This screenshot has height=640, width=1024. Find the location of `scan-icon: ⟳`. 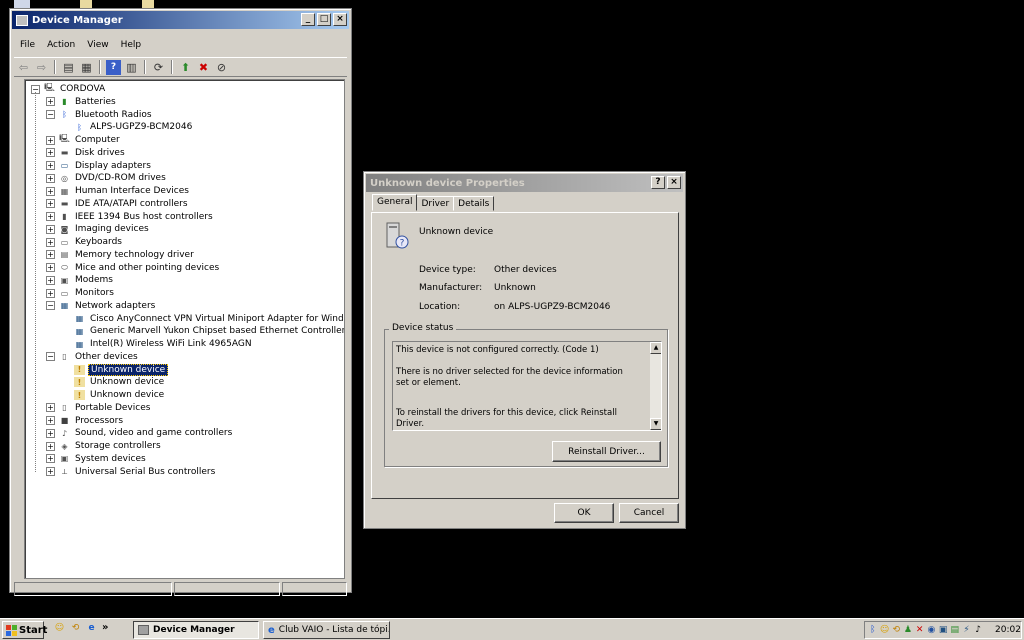

scan-icon: ⟳ is located at coordinates (158, 67).